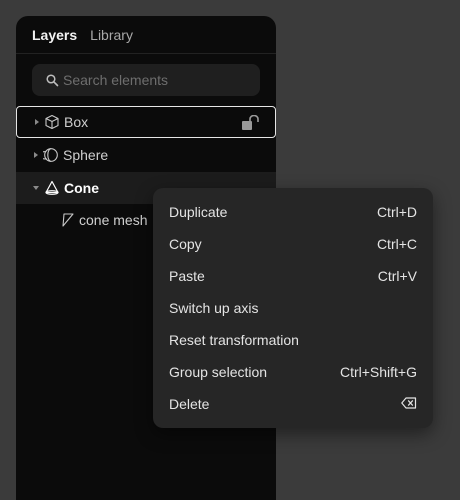  I want to click on menu-item-label: Group selection, so click(218, 372).